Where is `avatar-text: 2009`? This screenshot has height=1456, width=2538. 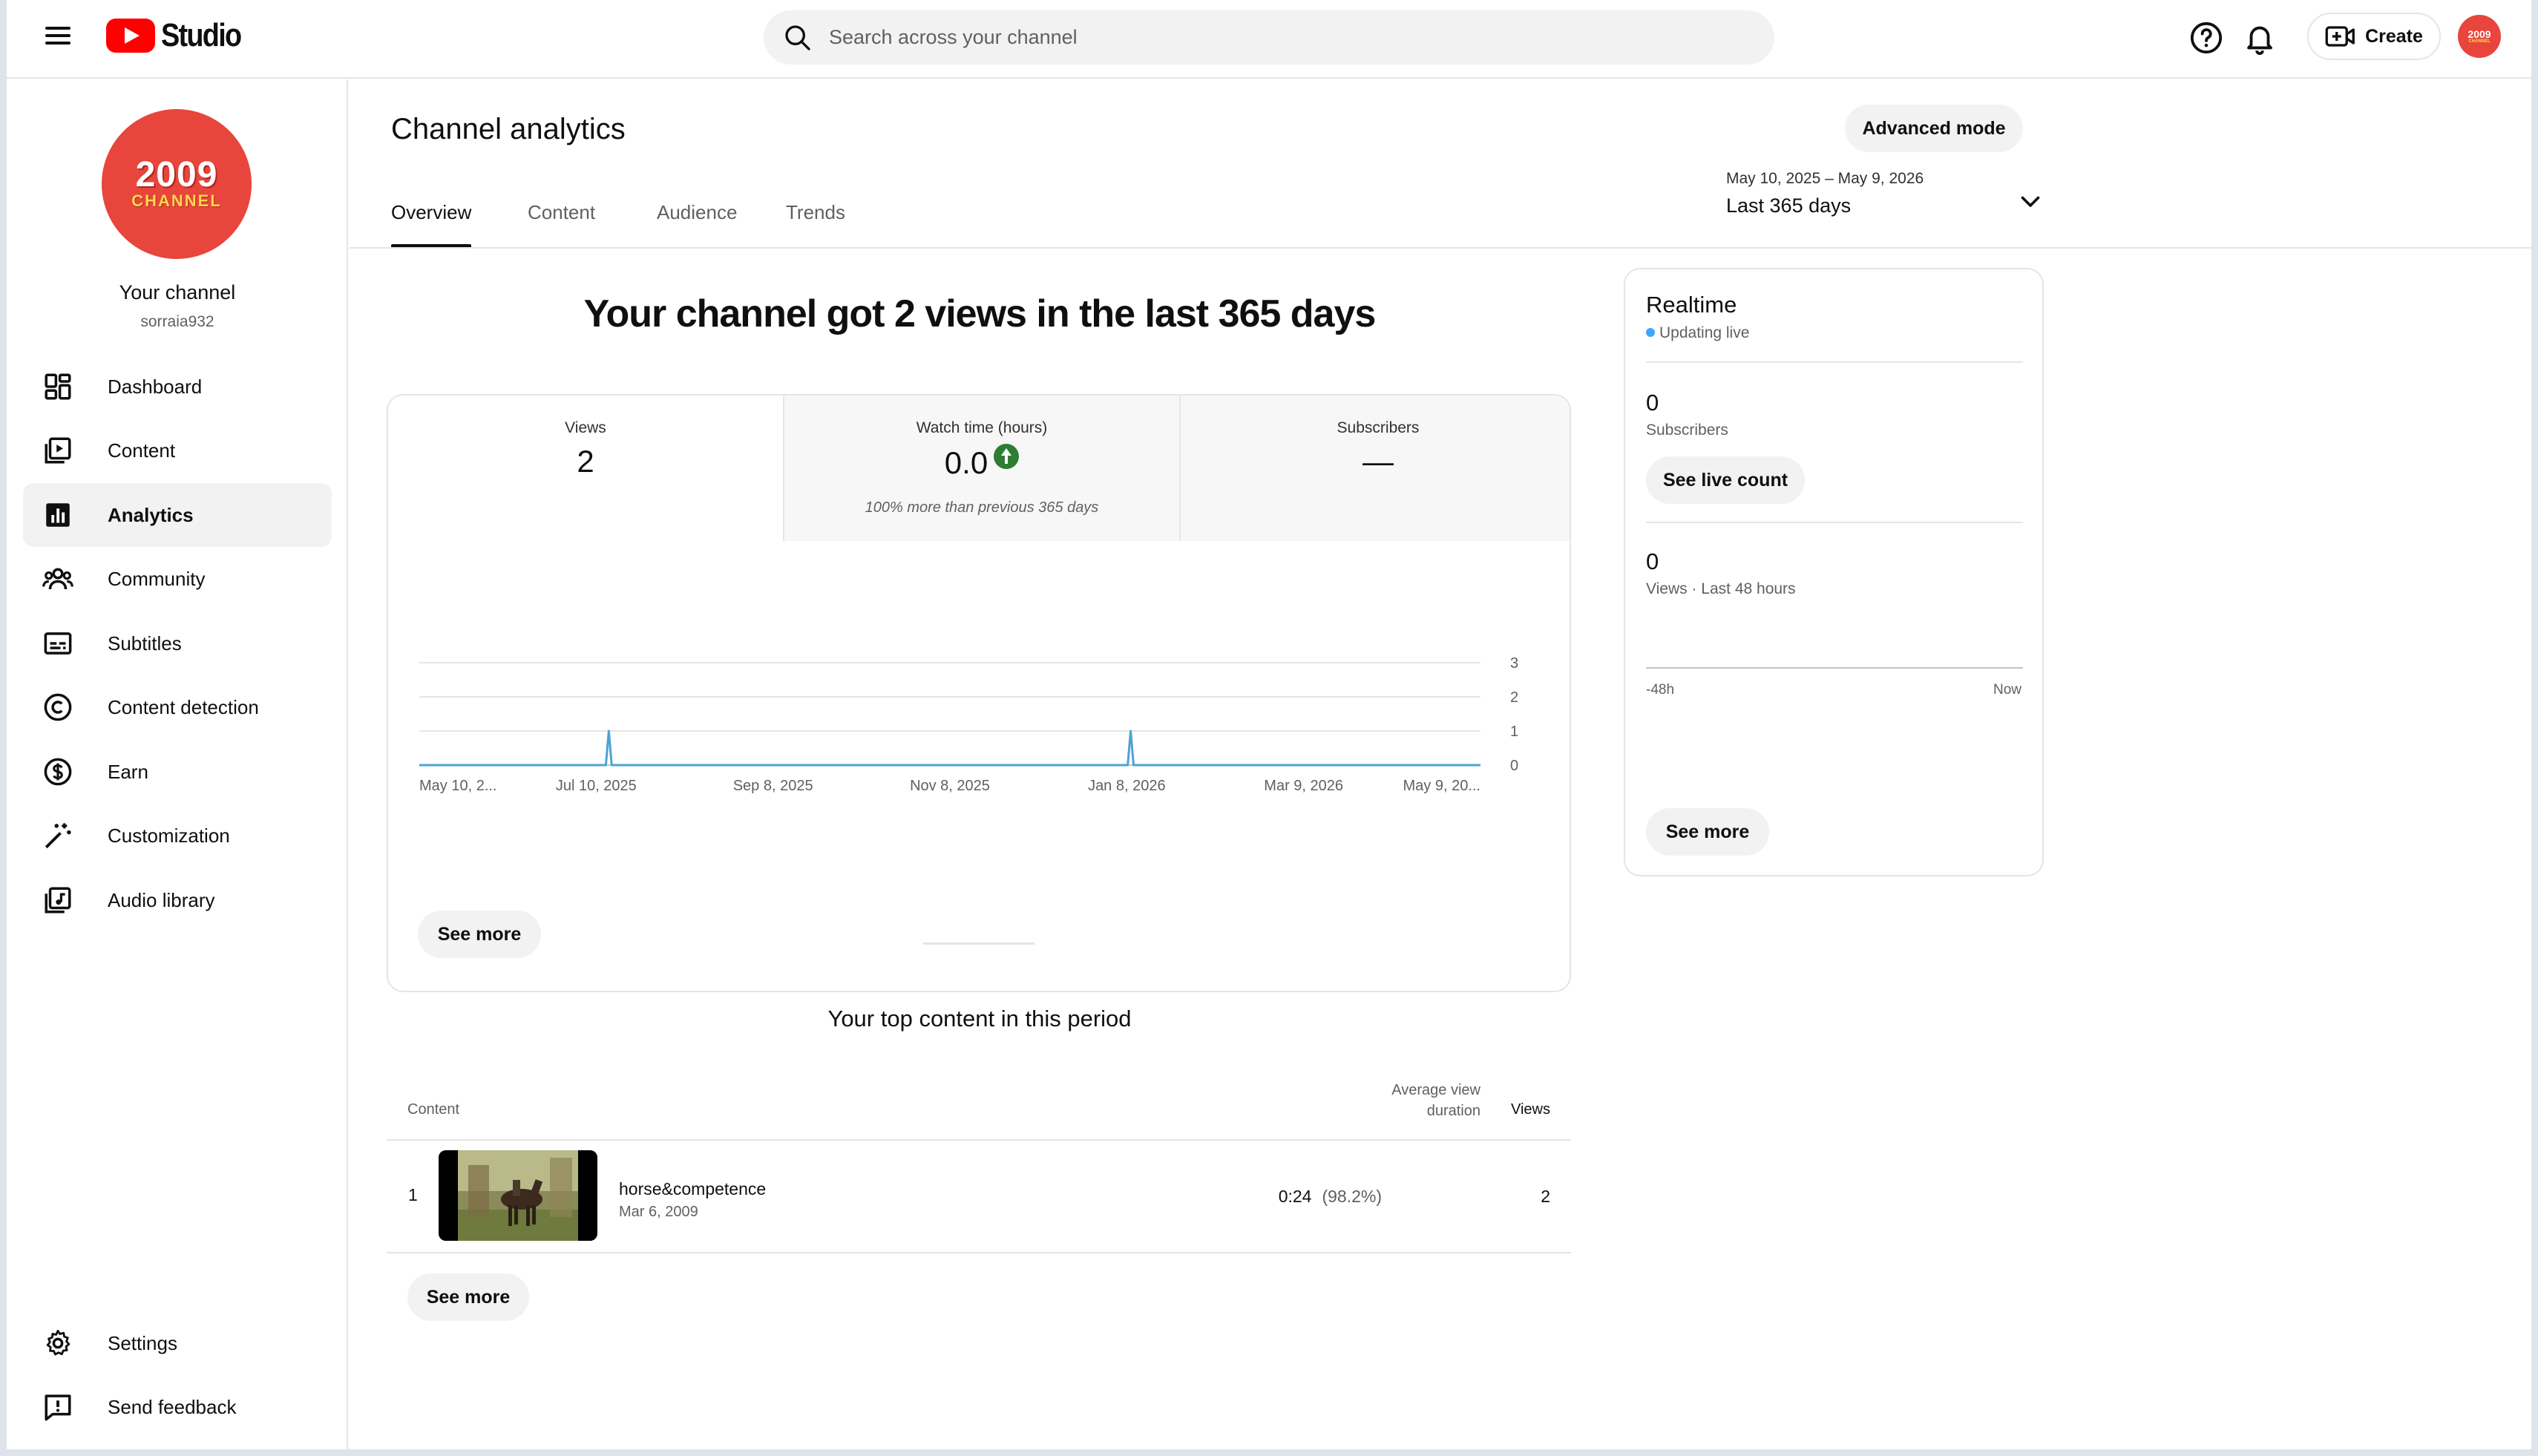 avatar-text: 2009 is located at coordinates (2479, 34).